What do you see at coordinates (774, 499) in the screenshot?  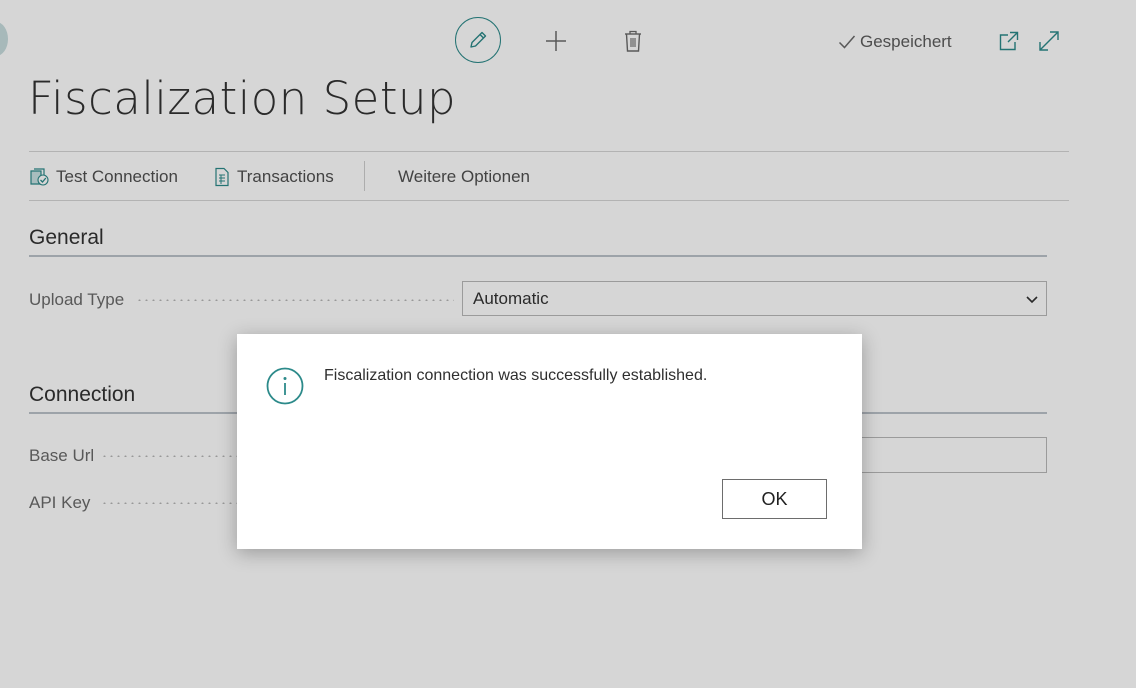 I see `ok-button: OK` at bounding box center [774, 499].